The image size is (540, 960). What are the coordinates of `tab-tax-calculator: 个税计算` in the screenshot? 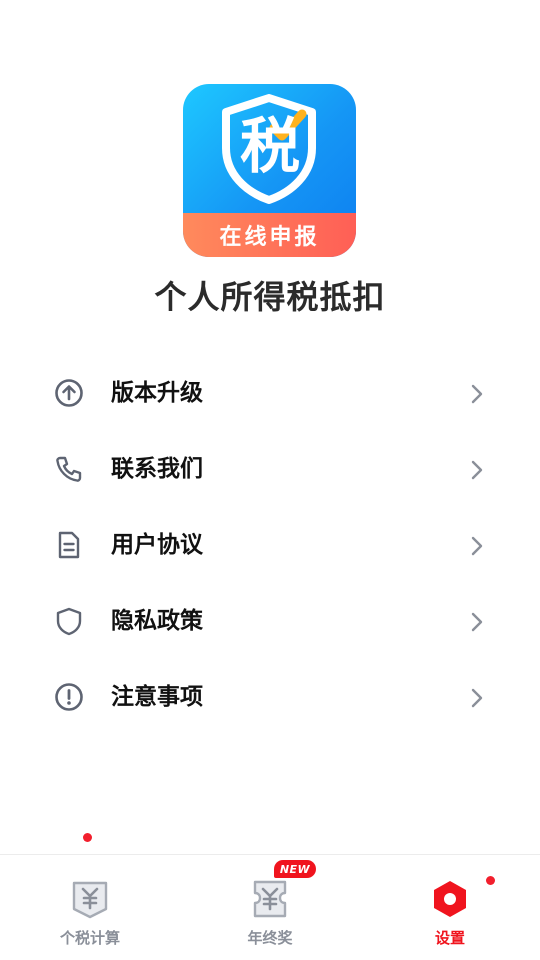 It's located at (90, 907).